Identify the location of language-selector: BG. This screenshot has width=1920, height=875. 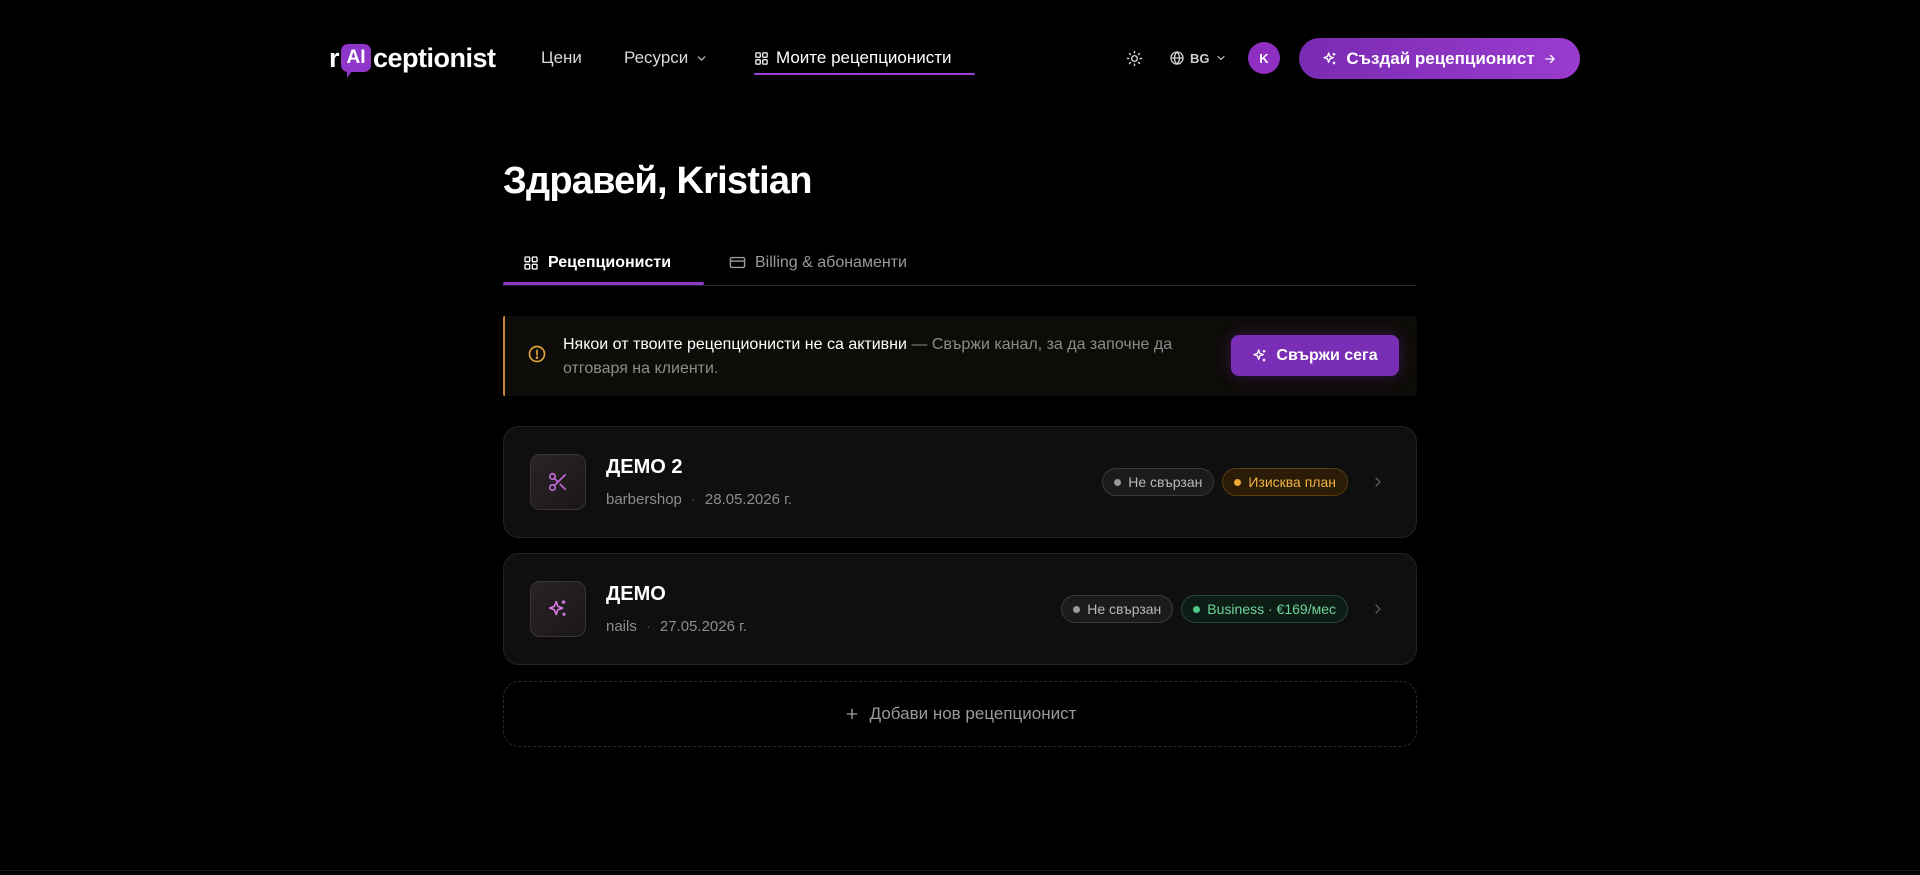
(1198, 58).